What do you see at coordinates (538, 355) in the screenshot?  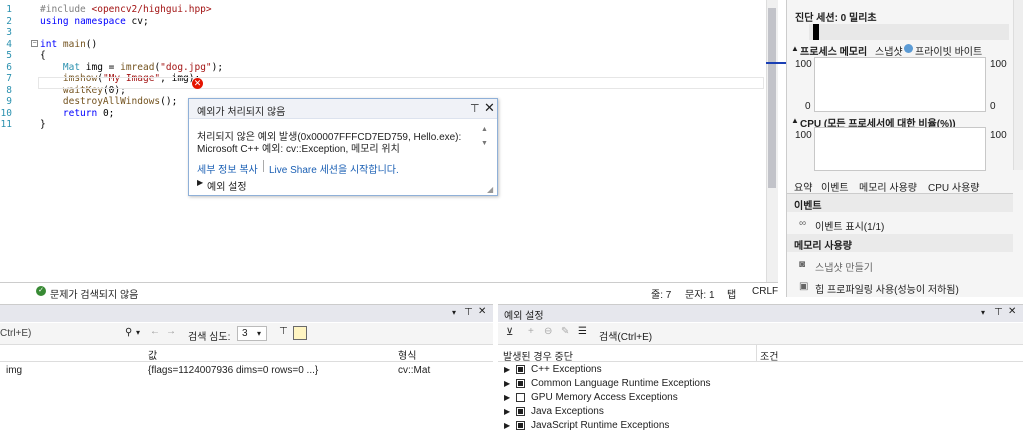 I see `column-break-when-thrown: 발생된 경우 중단` at bounding box center [538, 355].